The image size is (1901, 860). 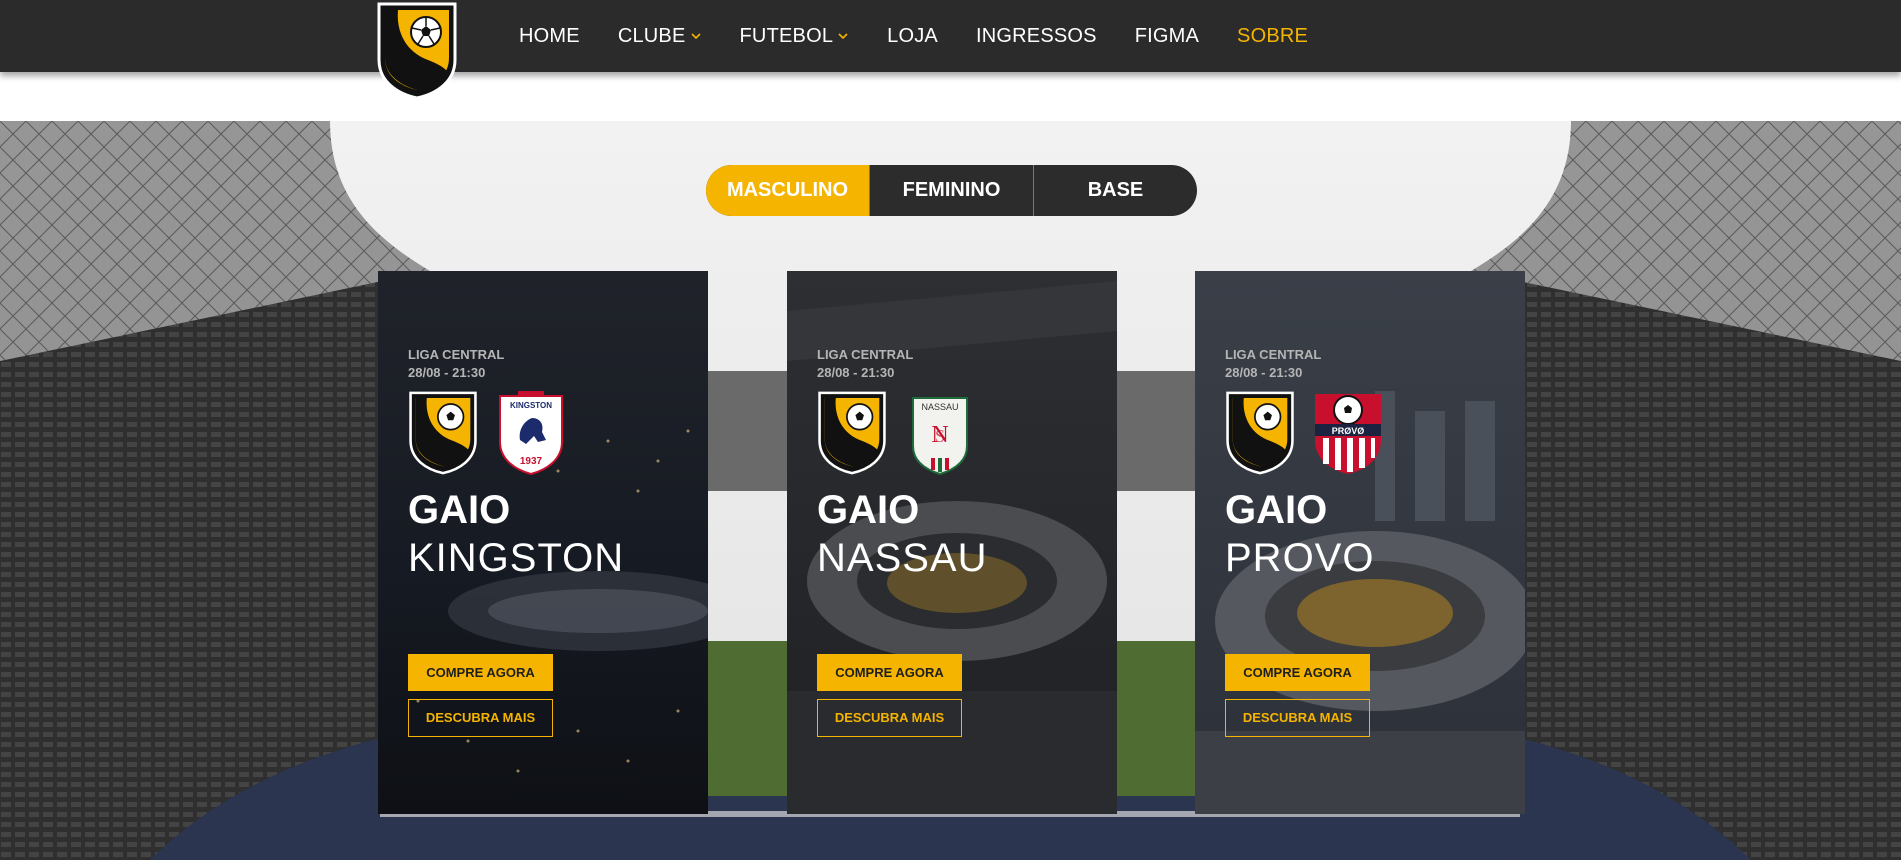 I want to click on kingston-crest-year: 1937, so click(x=531, y=461).